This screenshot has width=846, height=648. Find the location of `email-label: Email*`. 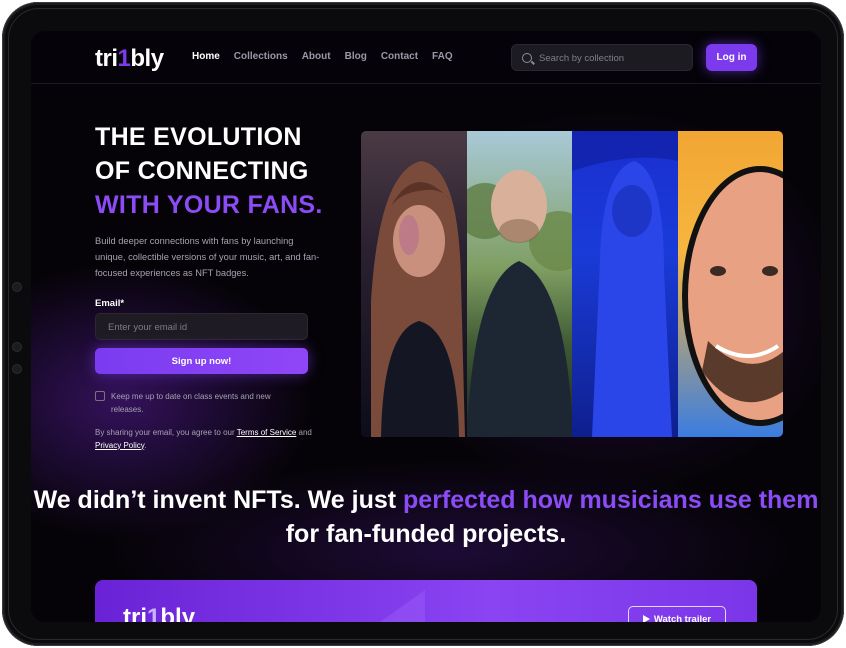

email-label: Email* is located at coordinates (110, 303).